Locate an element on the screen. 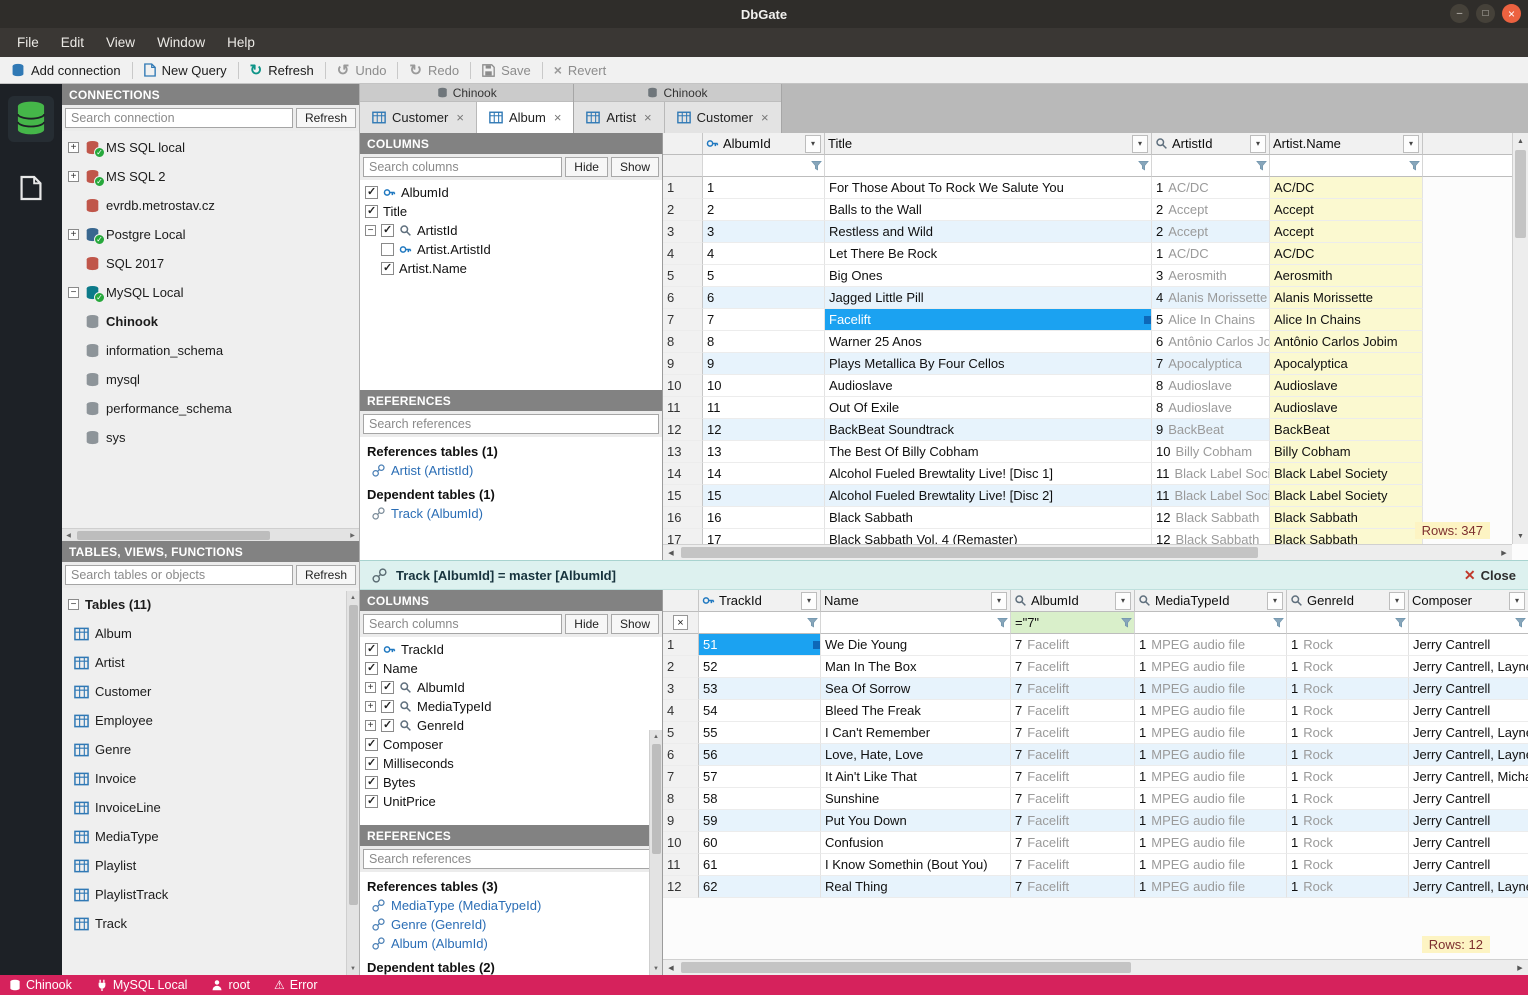 This screenshot has height=995, width=1528. filter-name is located at coordinates (916, 623).